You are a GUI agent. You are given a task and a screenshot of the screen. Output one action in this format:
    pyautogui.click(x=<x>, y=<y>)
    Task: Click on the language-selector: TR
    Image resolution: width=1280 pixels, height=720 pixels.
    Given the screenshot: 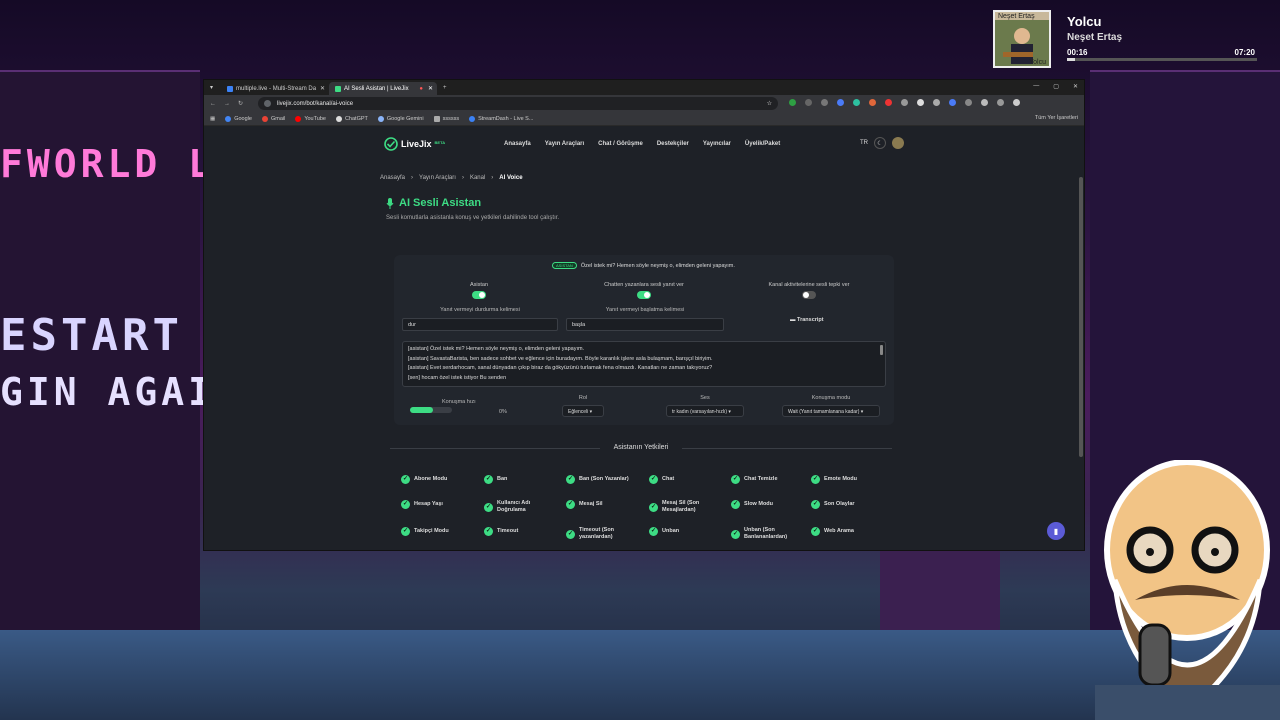 What is the action you would take?
    pyautogui.click(x=864, y=143)
    